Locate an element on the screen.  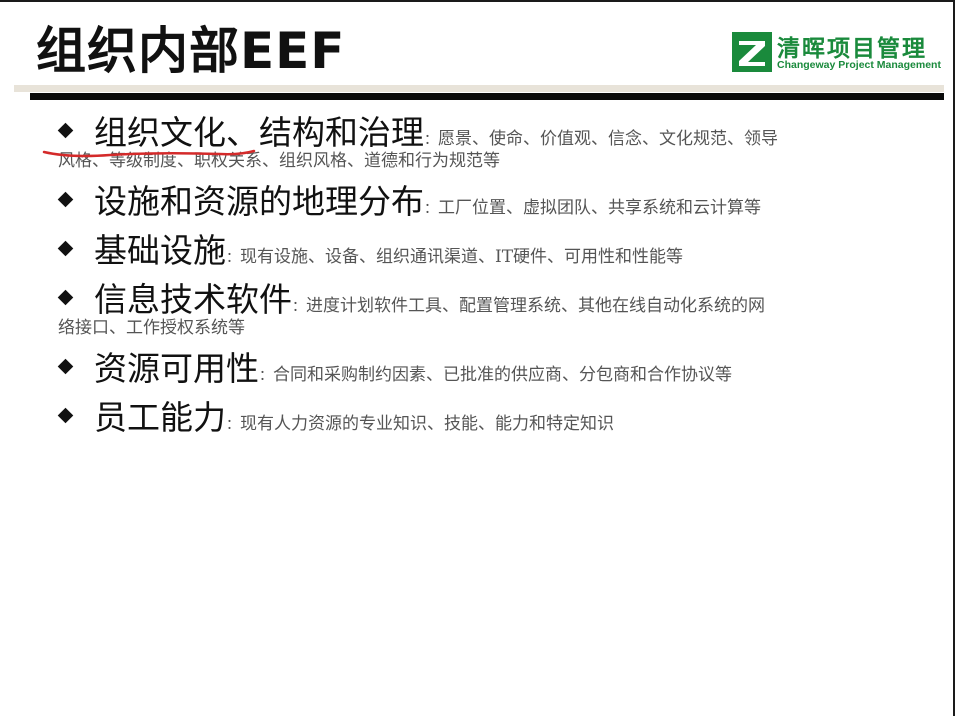
logo-z-icon is located at coordinates (752, 52).